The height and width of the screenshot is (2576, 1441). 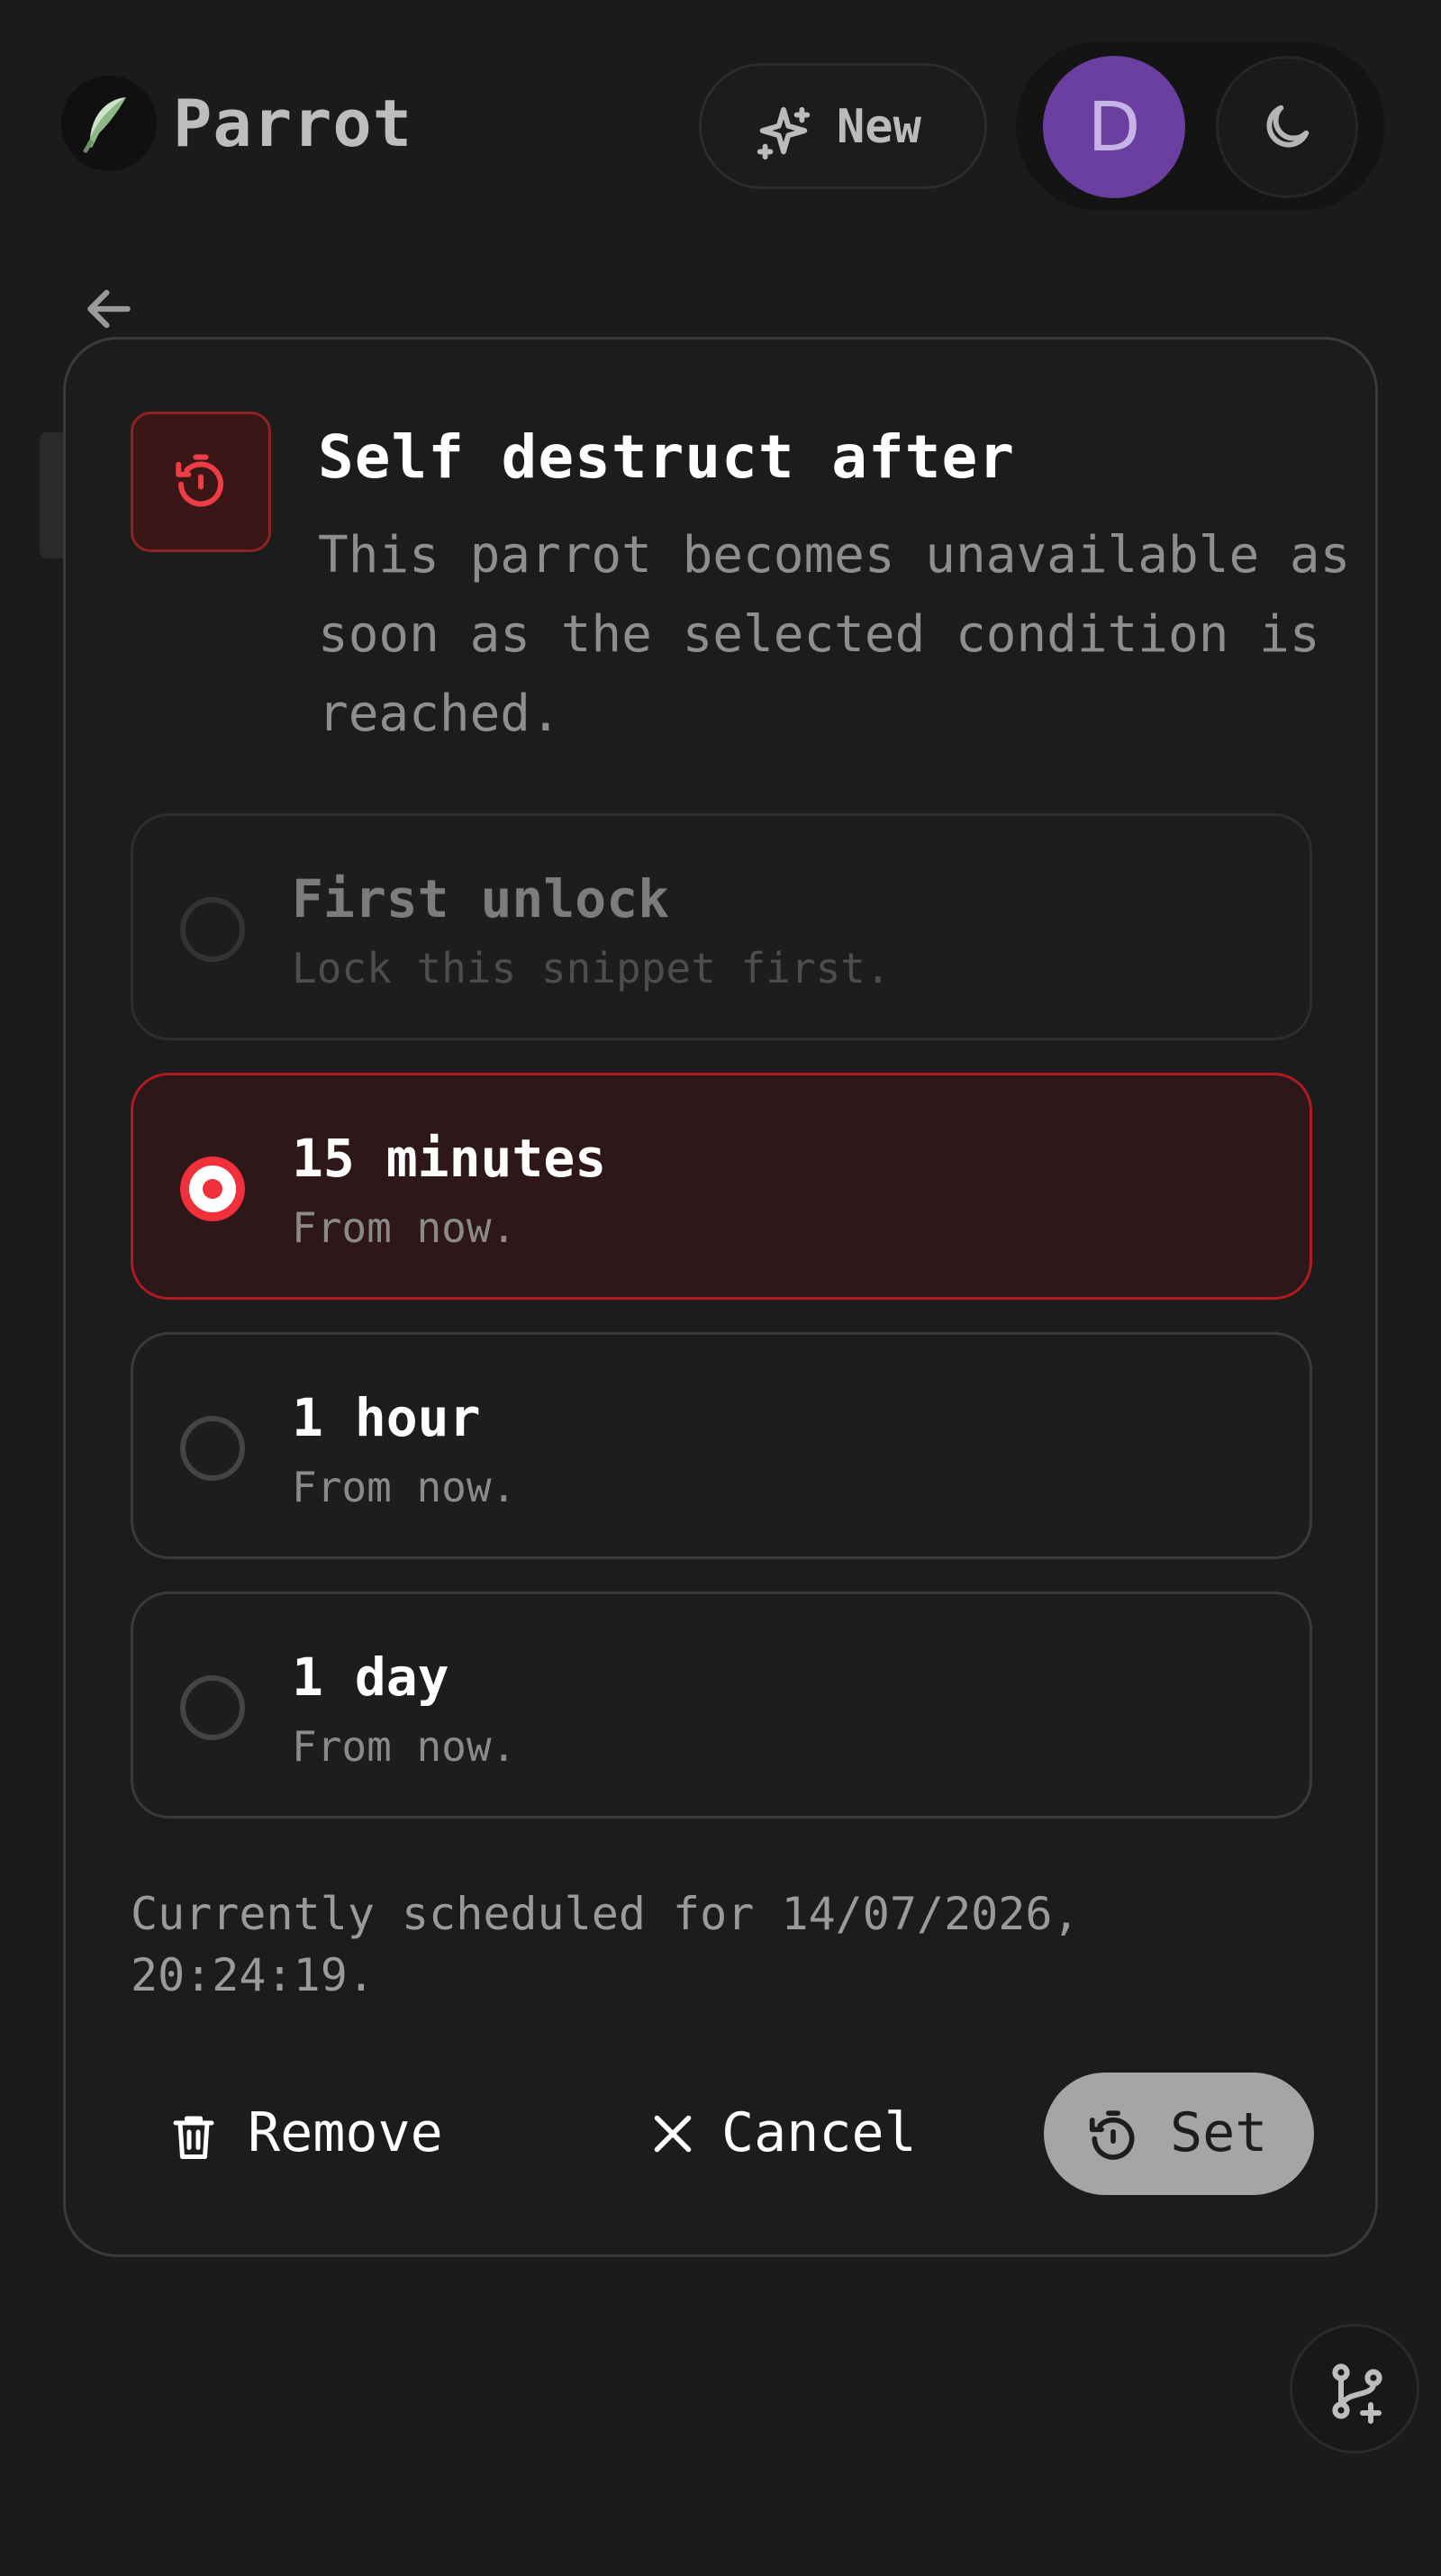 I want to click on option-1-day: 1 day From now., so click(x=721, y=1705).